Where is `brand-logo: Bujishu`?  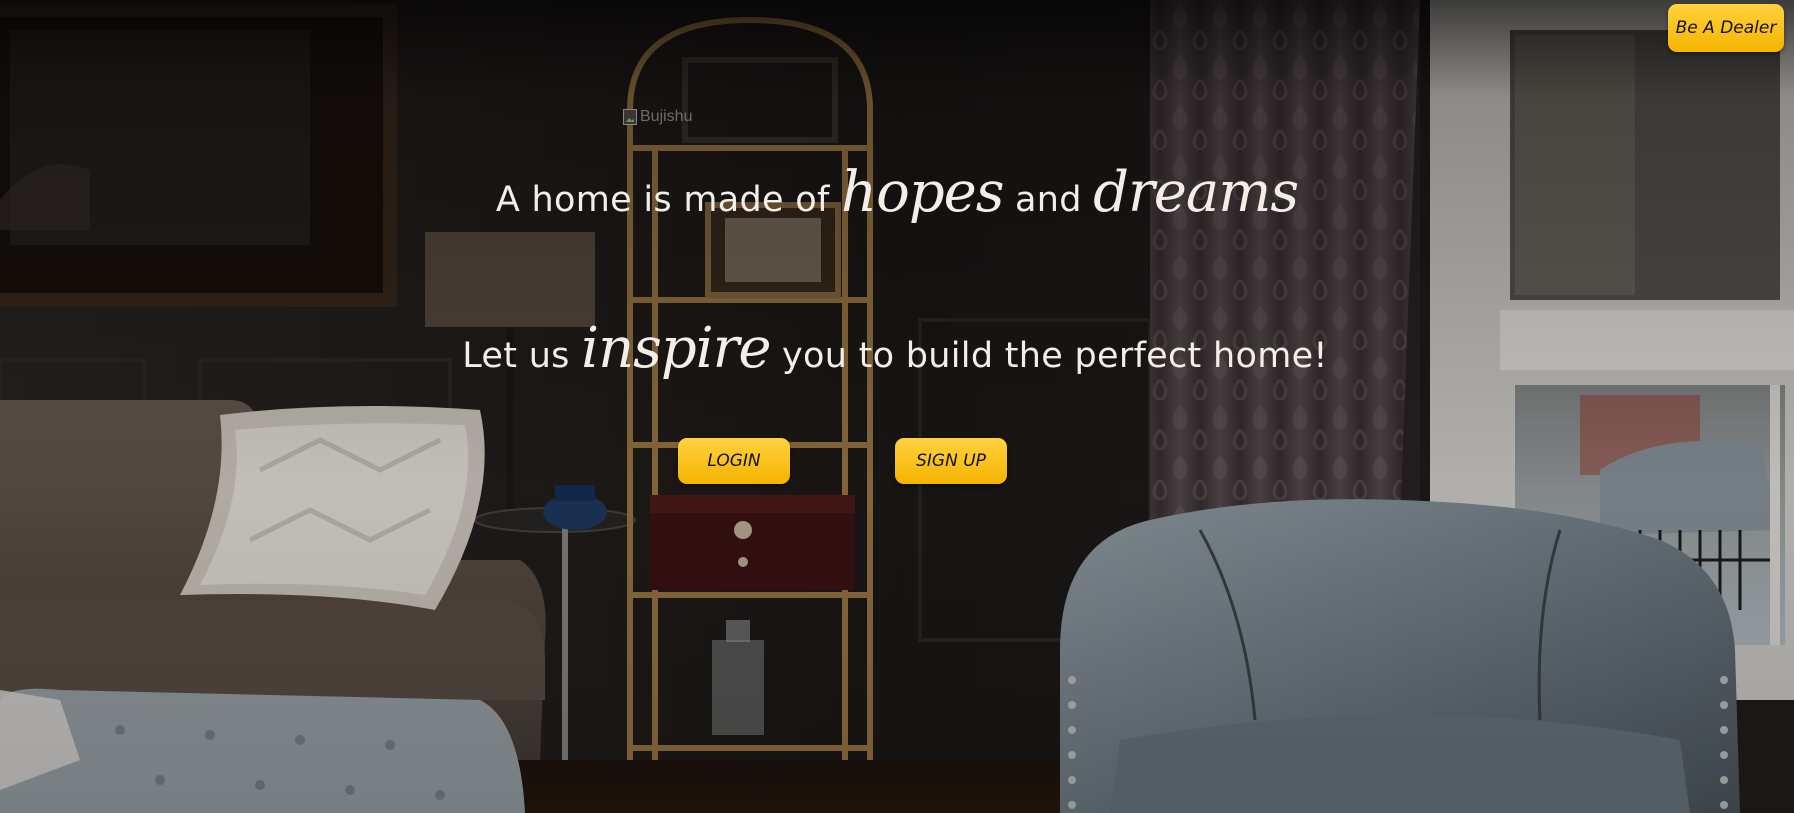
brand-logo: Bujishu is located at coordinates (657, 117).